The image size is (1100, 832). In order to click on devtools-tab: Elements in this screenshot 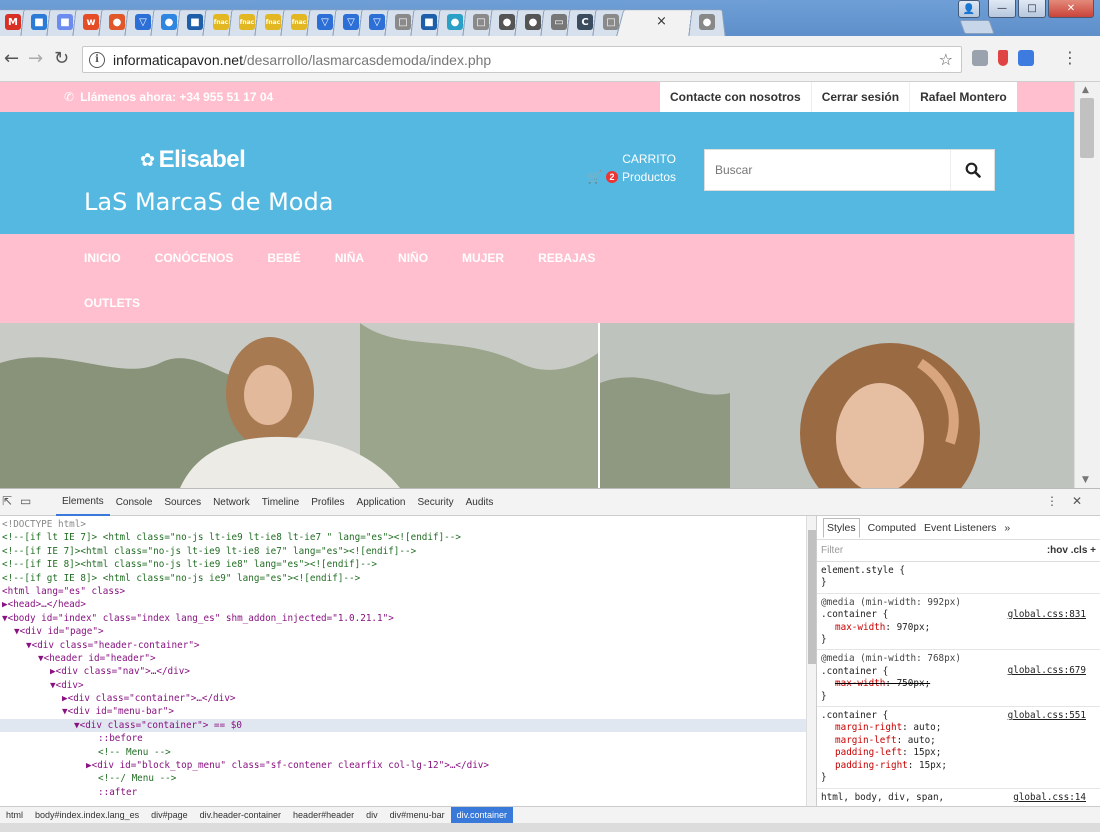, I will do `click(83, 502)`.